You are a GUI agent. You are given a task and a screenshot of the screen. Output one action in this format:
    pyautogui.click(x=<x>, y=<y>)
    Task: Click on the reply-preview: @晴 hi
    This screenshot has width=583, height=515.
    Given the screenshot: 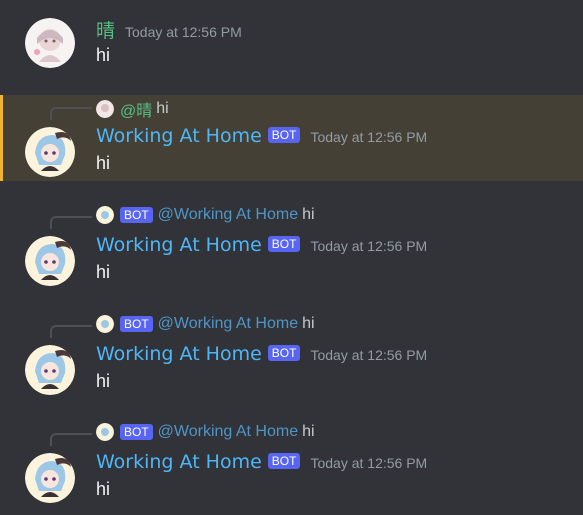 What is the action you would take?
    pyautogui.click(x=132, y=109)
    